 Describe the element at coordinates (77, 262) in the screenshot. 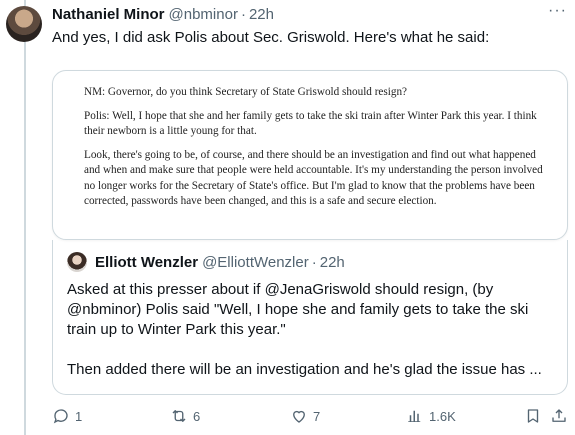

I see `quote-avatar` at that location.